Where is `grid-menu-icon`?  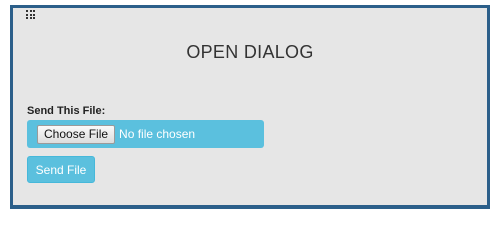 grid-menu-icon is located at coordinates (30, 14).